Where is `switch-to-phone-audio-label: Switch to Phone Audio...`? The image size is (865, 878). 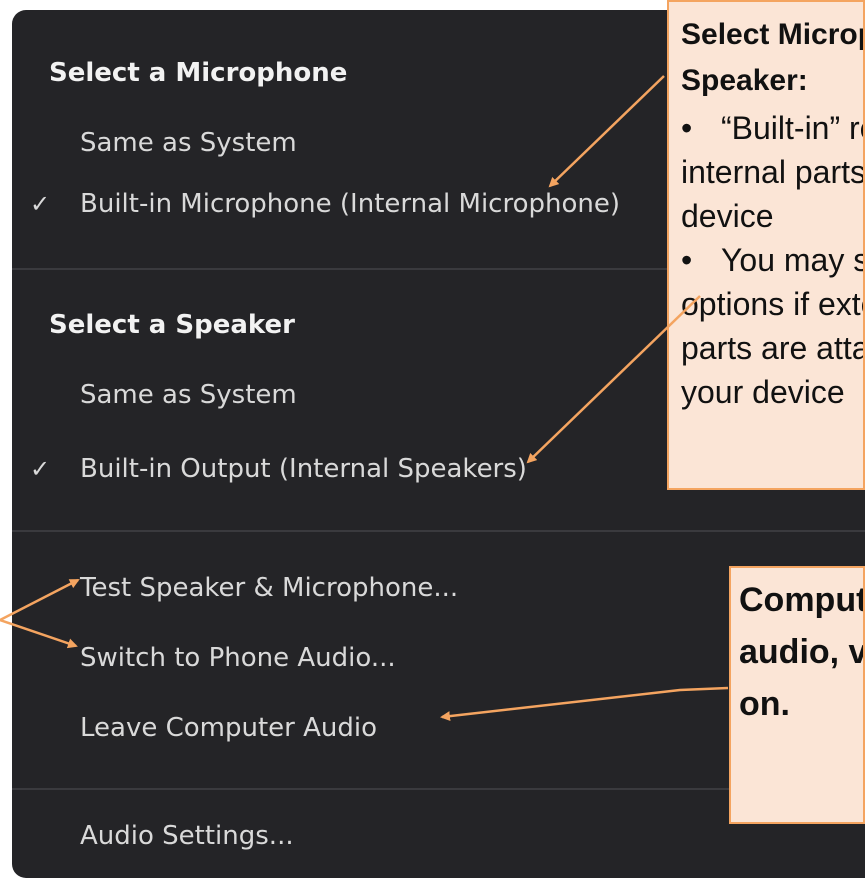
switch-to-phone-audio-label: Switch to Phone Audio... is located at coordinates (238, 658).